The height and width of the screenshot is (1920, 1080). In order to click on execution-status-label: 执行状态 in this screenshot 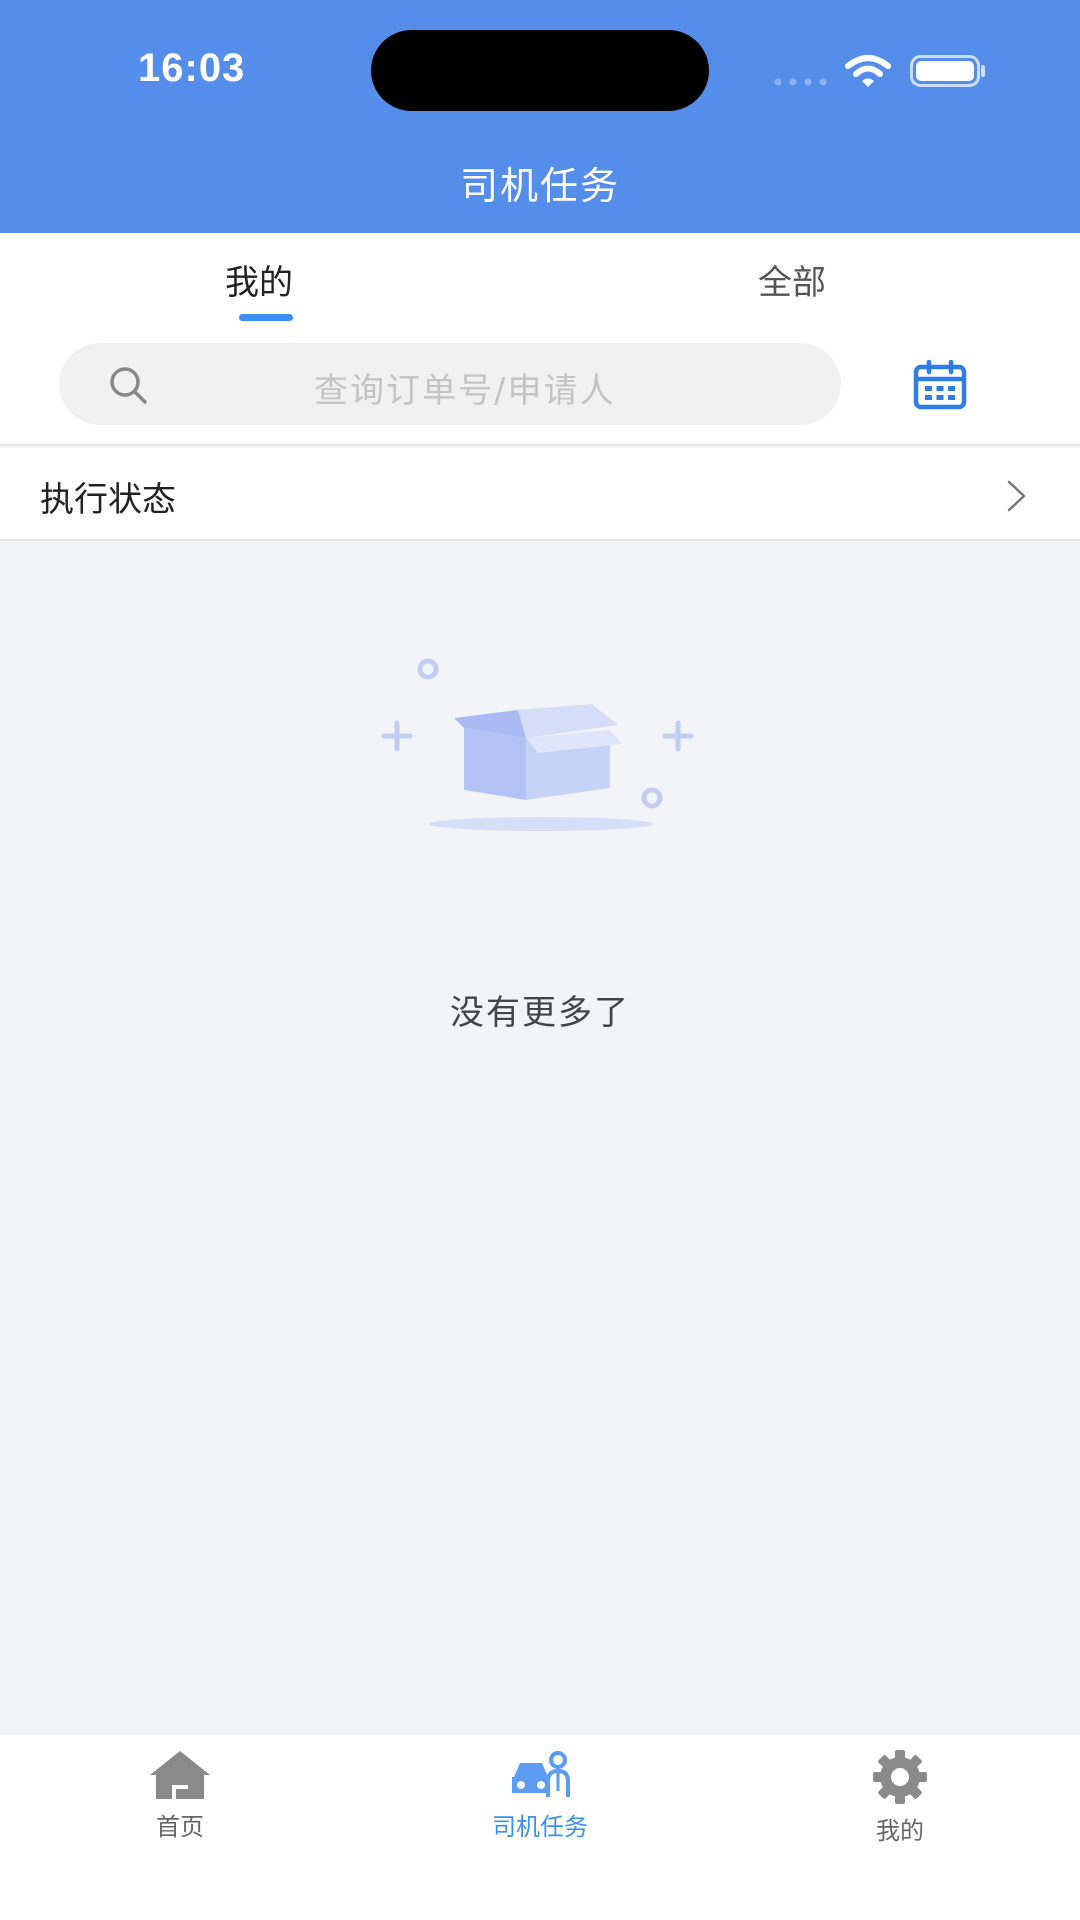, I will do `click(108, 500)`.